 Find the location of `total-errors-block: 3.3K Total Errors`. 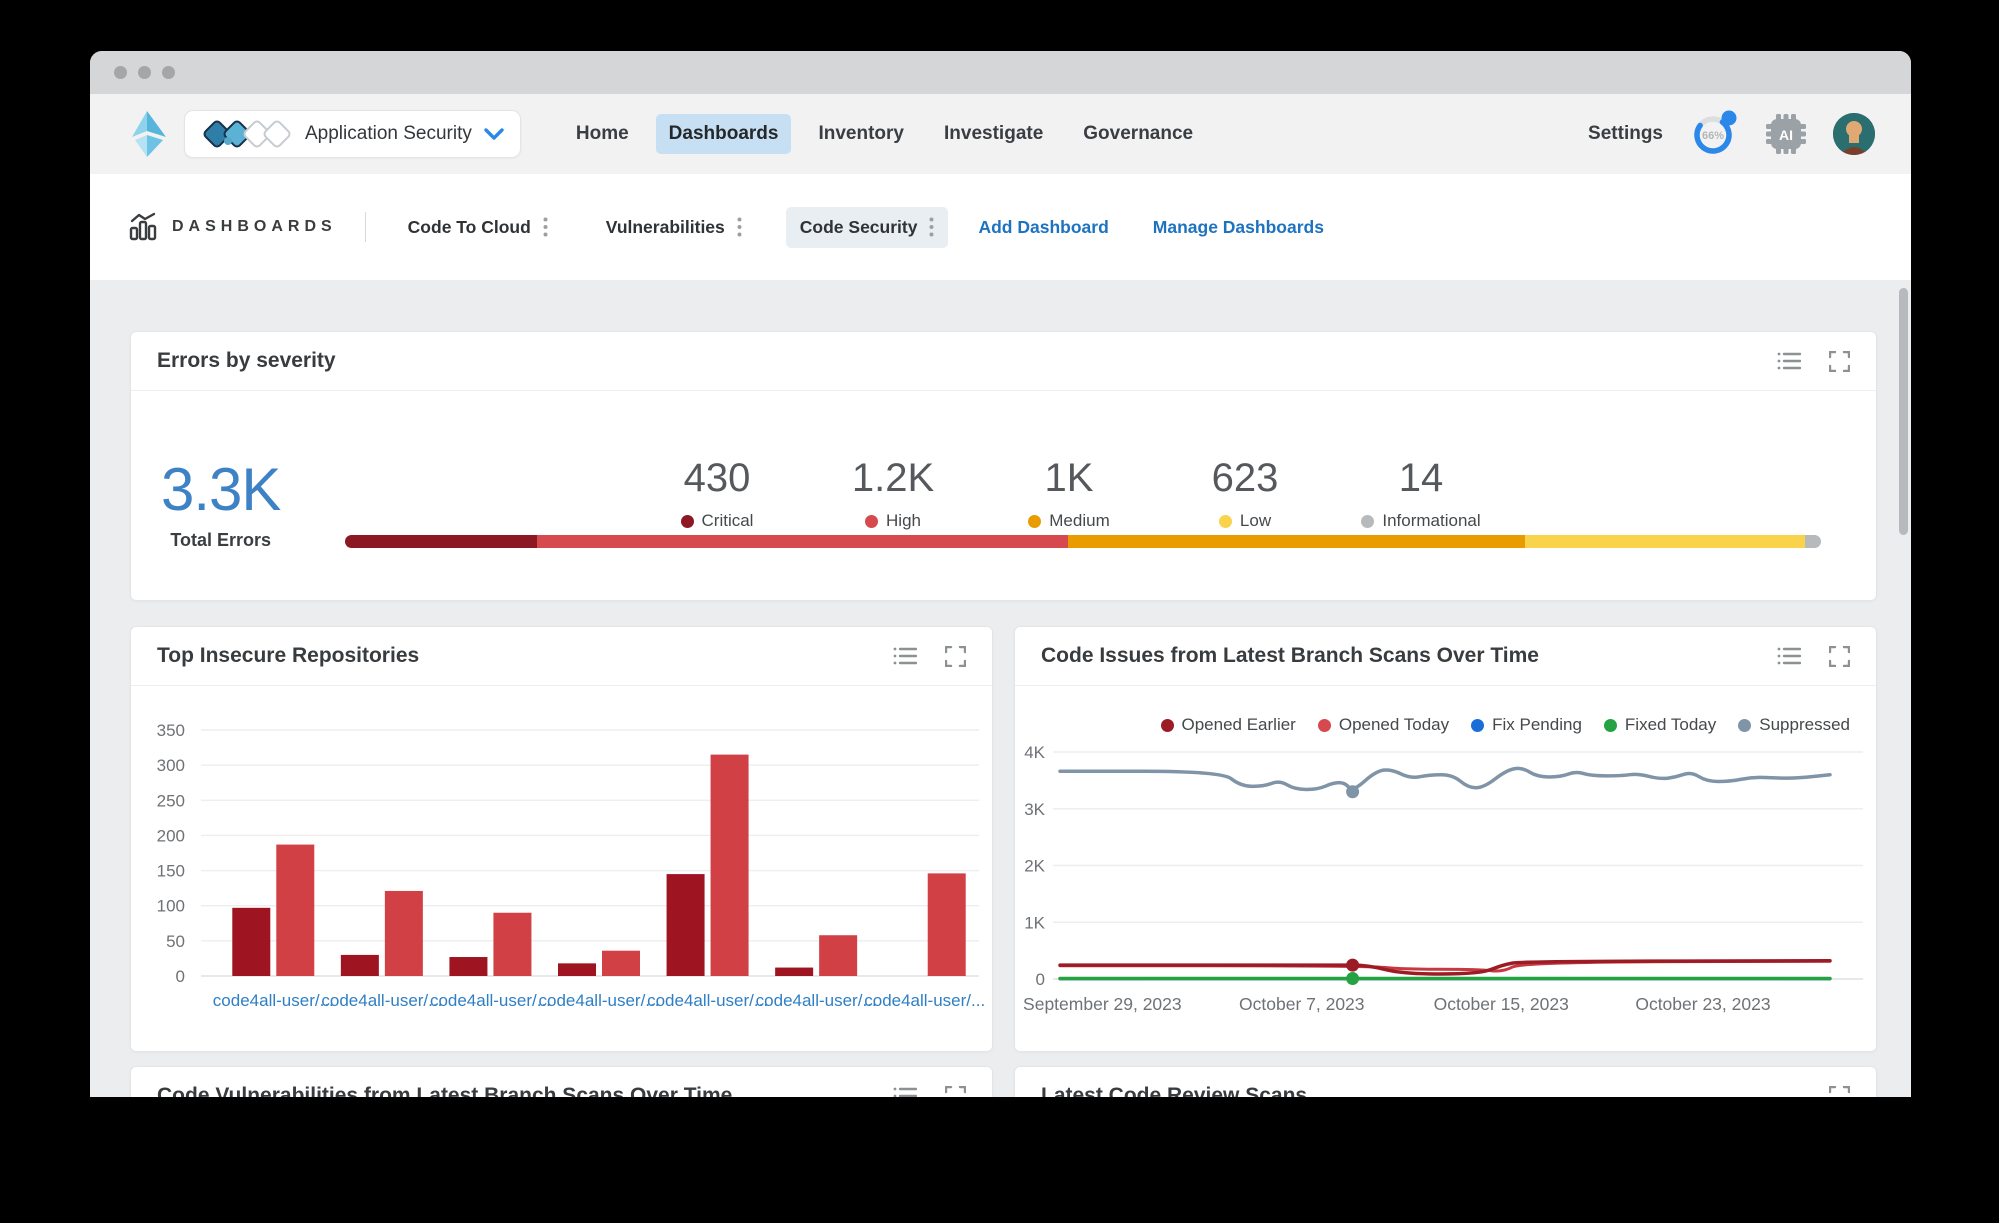

total-errors-block: 3.3K Total Errors is located at coordinates (221, 503).